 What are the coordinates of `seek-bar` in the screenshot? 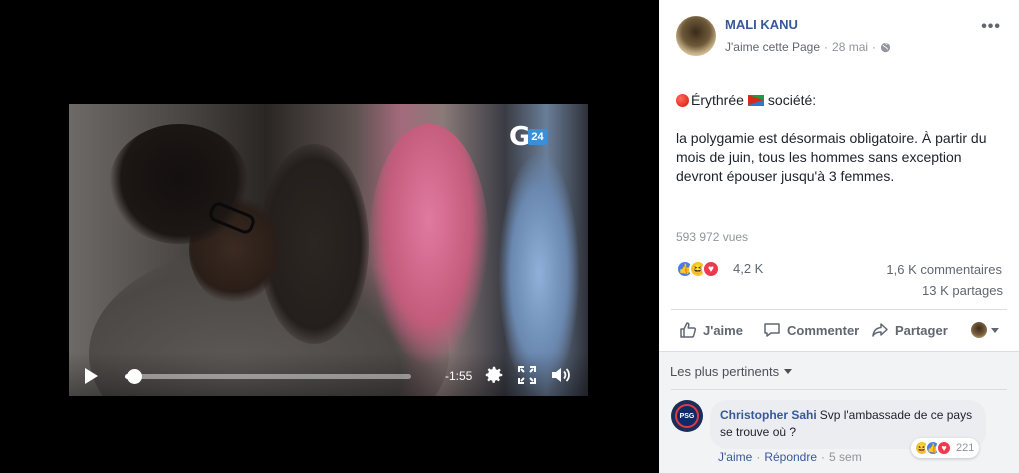 It's located at (268, 376).